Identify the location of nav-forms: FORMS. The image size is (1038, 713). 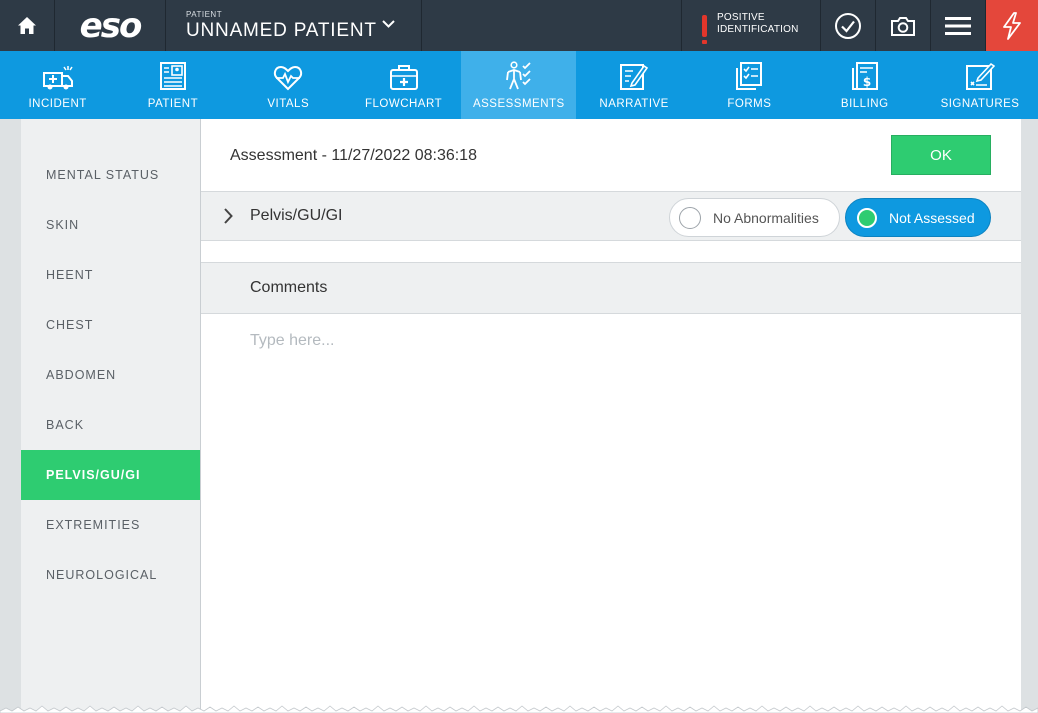
(749, 85).